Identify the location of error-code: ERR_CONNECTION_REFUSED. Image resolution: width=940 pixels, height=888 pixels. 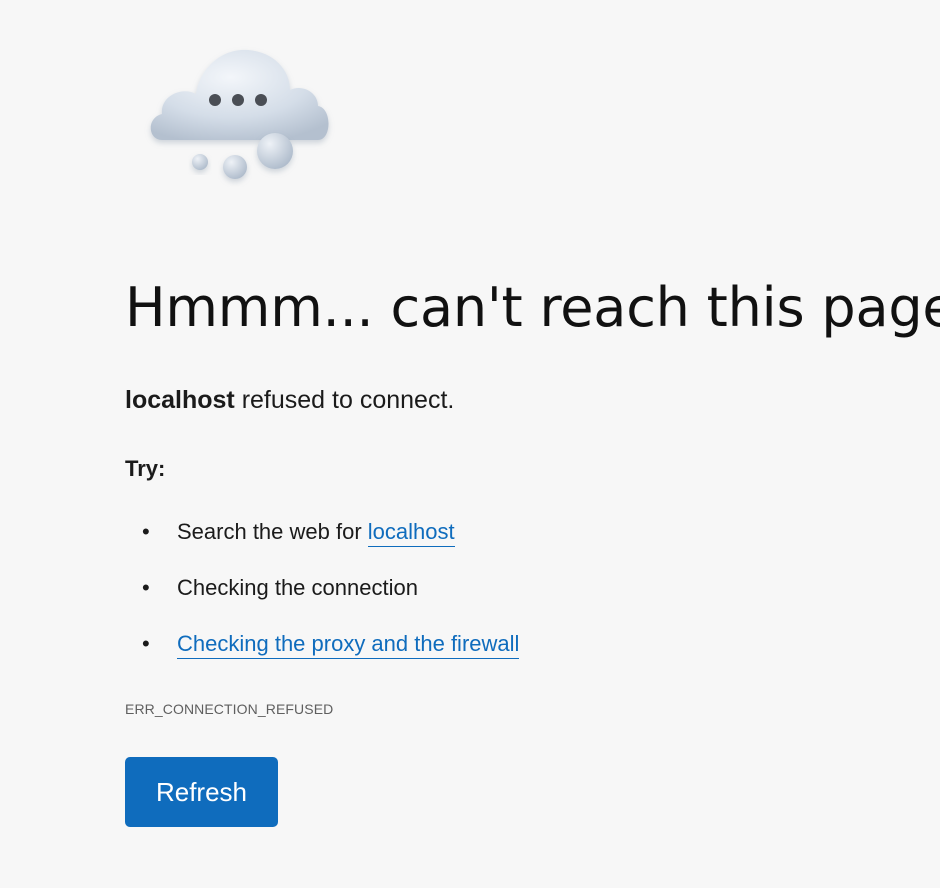
(229, 709).